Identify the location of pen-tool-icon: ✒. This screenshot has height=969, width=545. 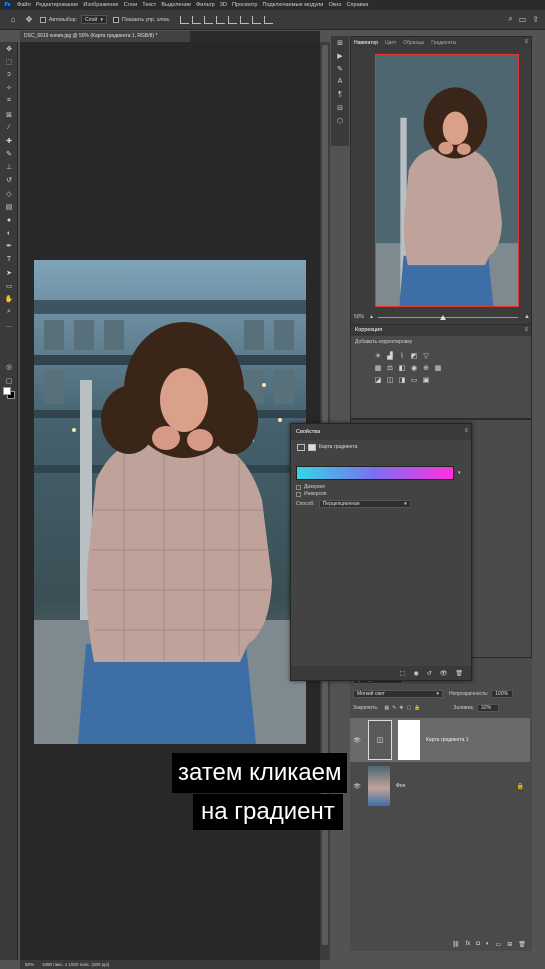
(9, 246).